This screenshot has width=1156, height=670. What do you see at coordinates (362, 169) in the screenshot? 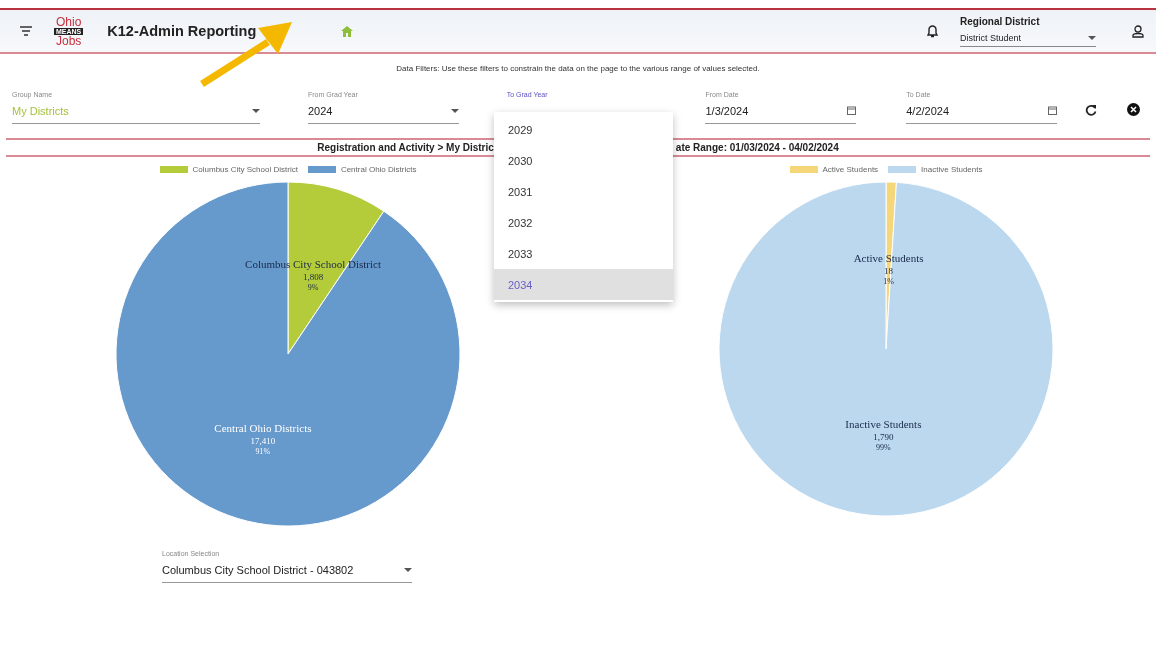
I see `legend-item: Central Ohio Districts` at bounding box center [362, 169].